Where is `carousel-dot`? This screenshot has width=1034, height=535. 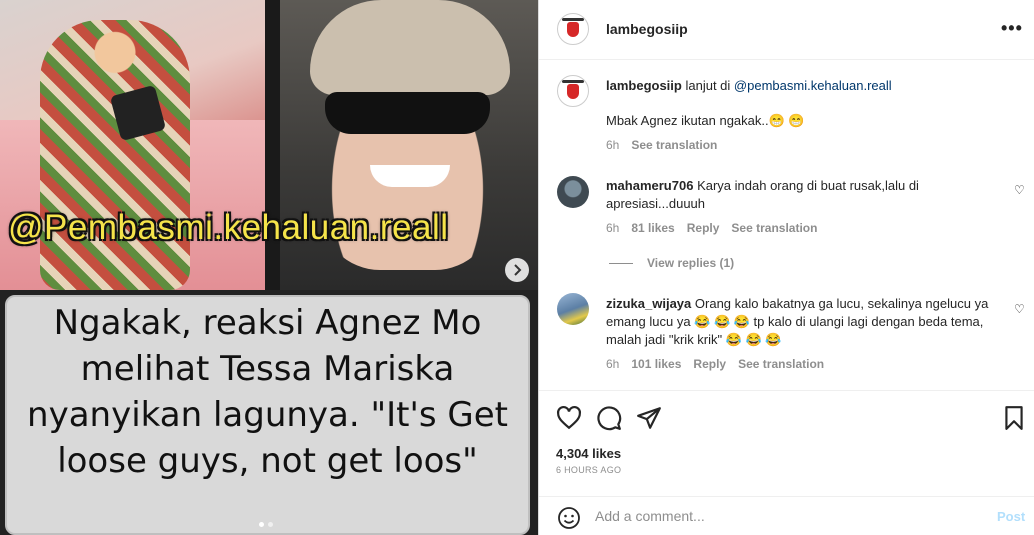 carousel-dot is located at coordinates (270, 524).